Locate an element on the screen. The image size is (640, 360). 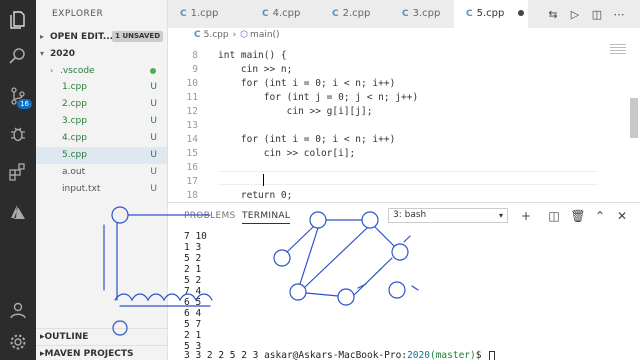
tab-label: 3.cpp is located at coordinates (426, 13).